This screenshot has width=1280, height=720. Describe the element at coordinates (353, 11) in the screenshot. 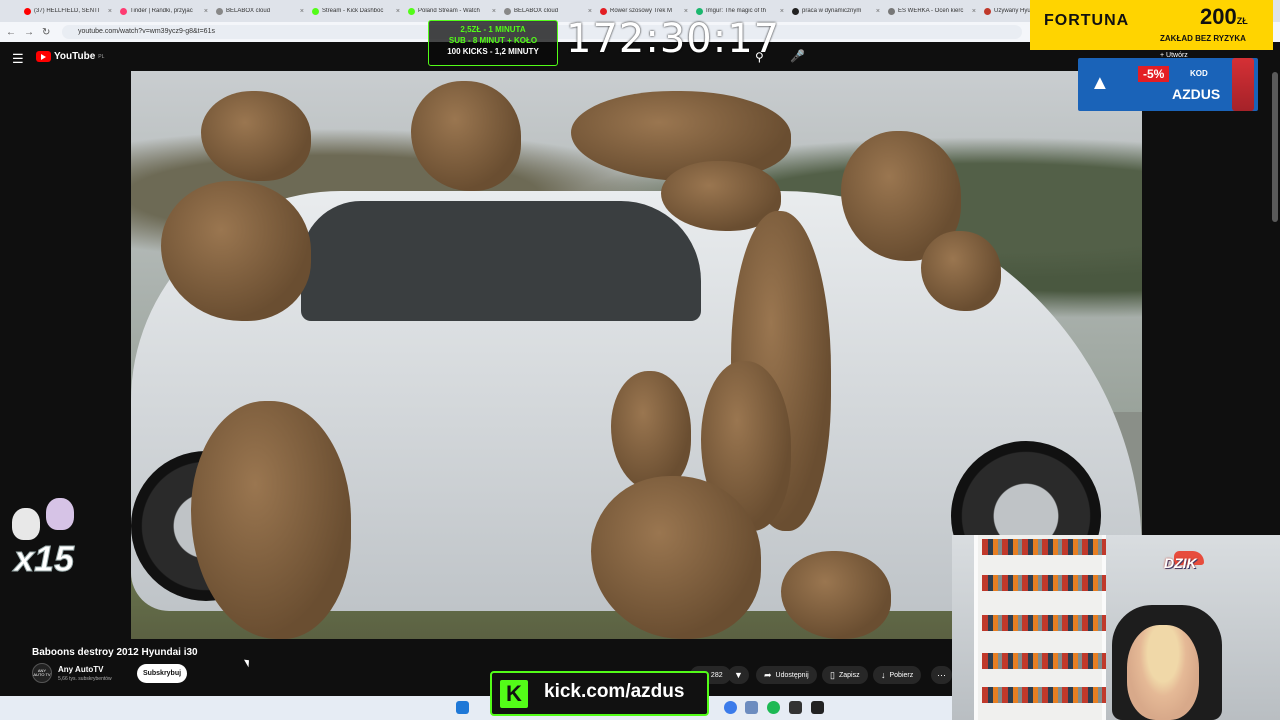

I see `tab-title: Stream - Kick Dashboc` at that location.